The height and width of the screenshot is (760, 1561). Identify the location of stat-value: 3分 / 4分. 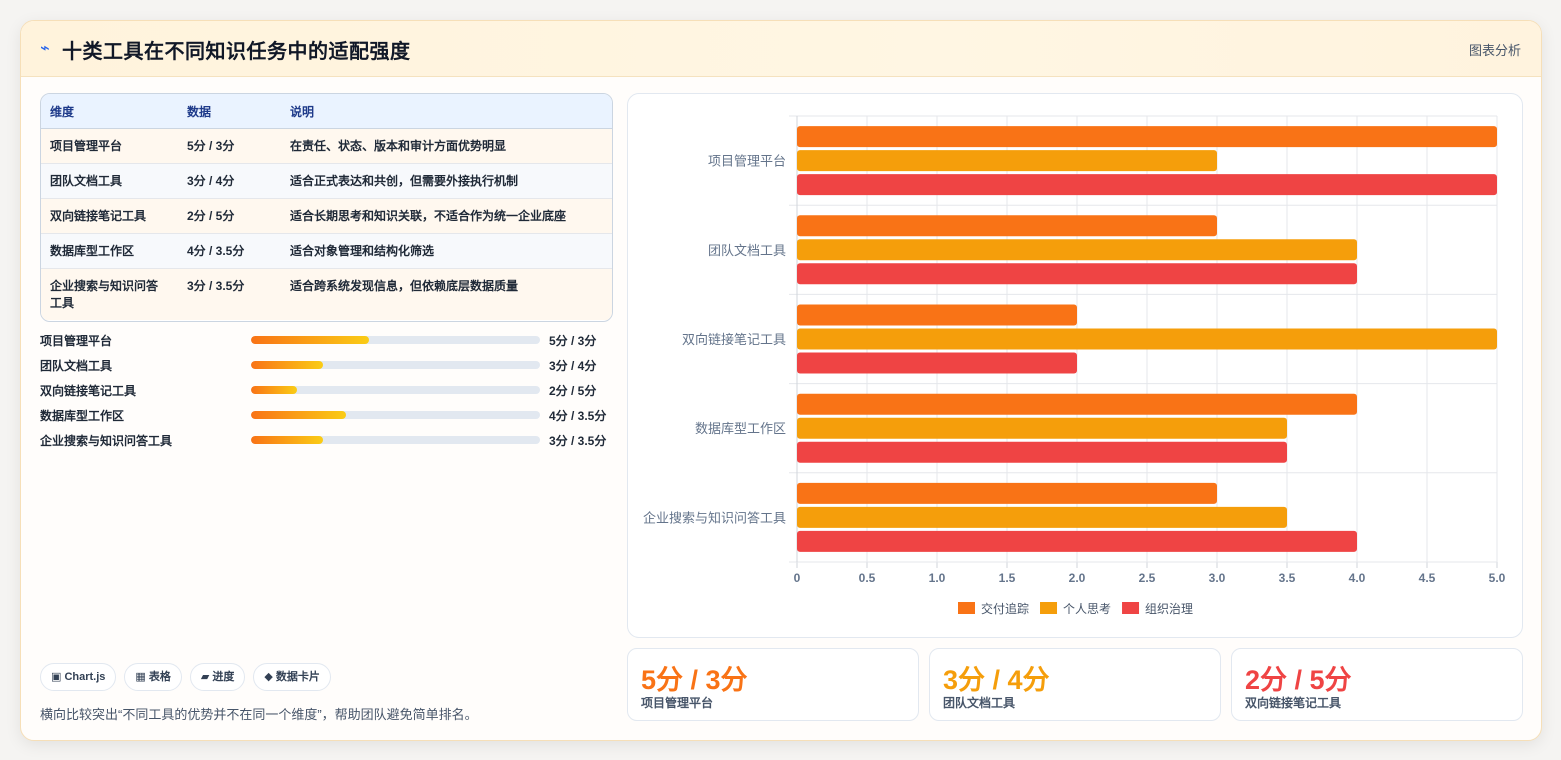
(996, 680).